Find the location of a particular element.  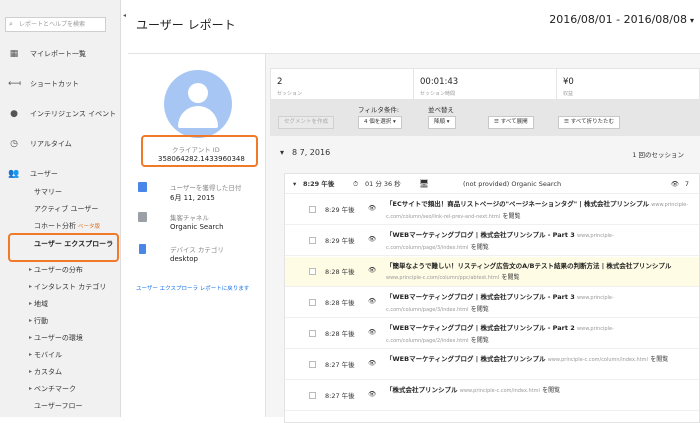

expand-all-label: すべて展開 is located at coordinates (514, 122).